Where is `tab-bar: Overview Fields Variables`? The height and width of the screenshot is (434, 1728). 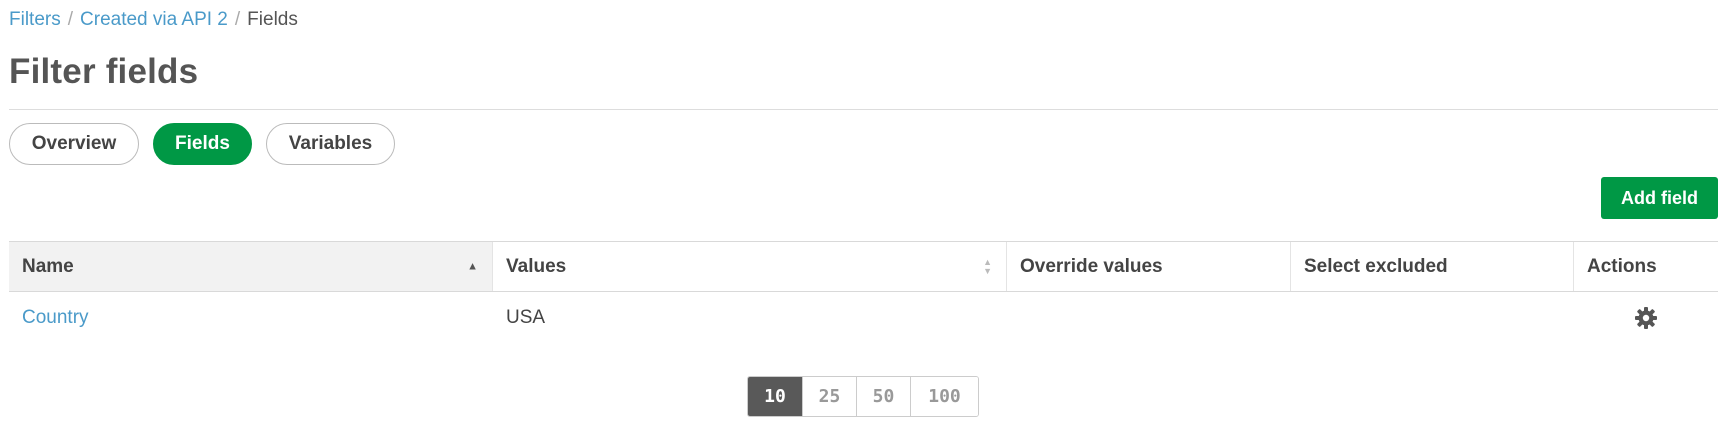
tab-bar: Overview Fields Variables is located at coordinates (209, 144).